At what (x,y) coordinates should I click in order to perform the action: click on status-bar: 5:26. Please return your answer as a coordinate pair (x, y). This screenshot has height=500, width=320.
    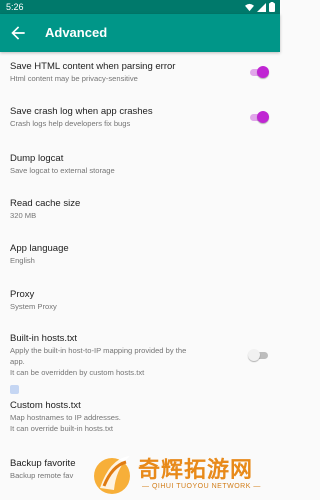
    Looking at the image, I should click on (140, 7).